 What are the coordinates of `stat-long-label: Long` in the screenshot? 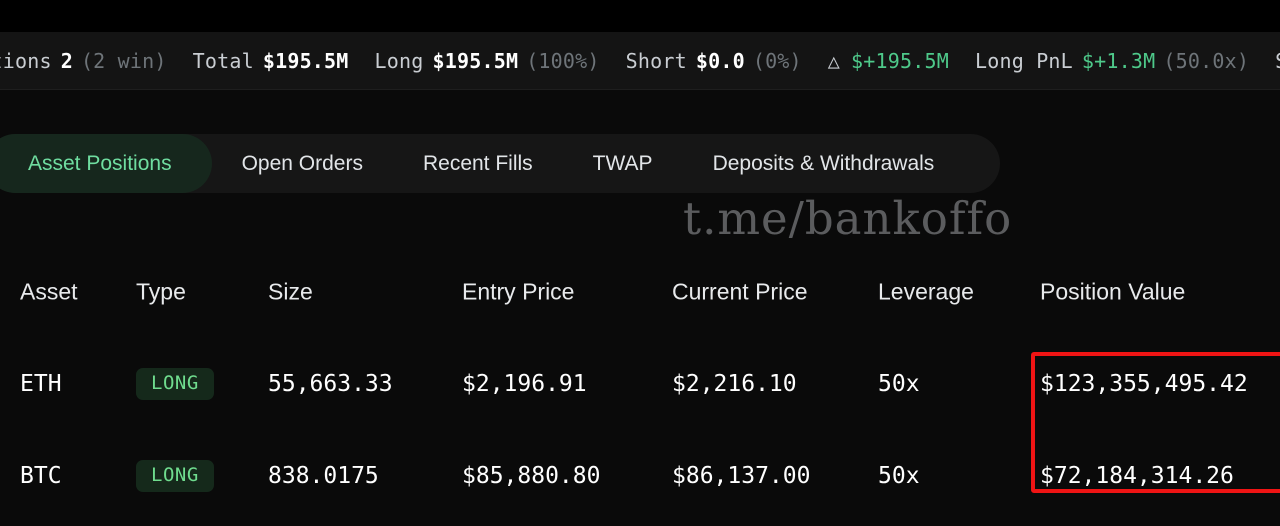 It's located at (399, 60).